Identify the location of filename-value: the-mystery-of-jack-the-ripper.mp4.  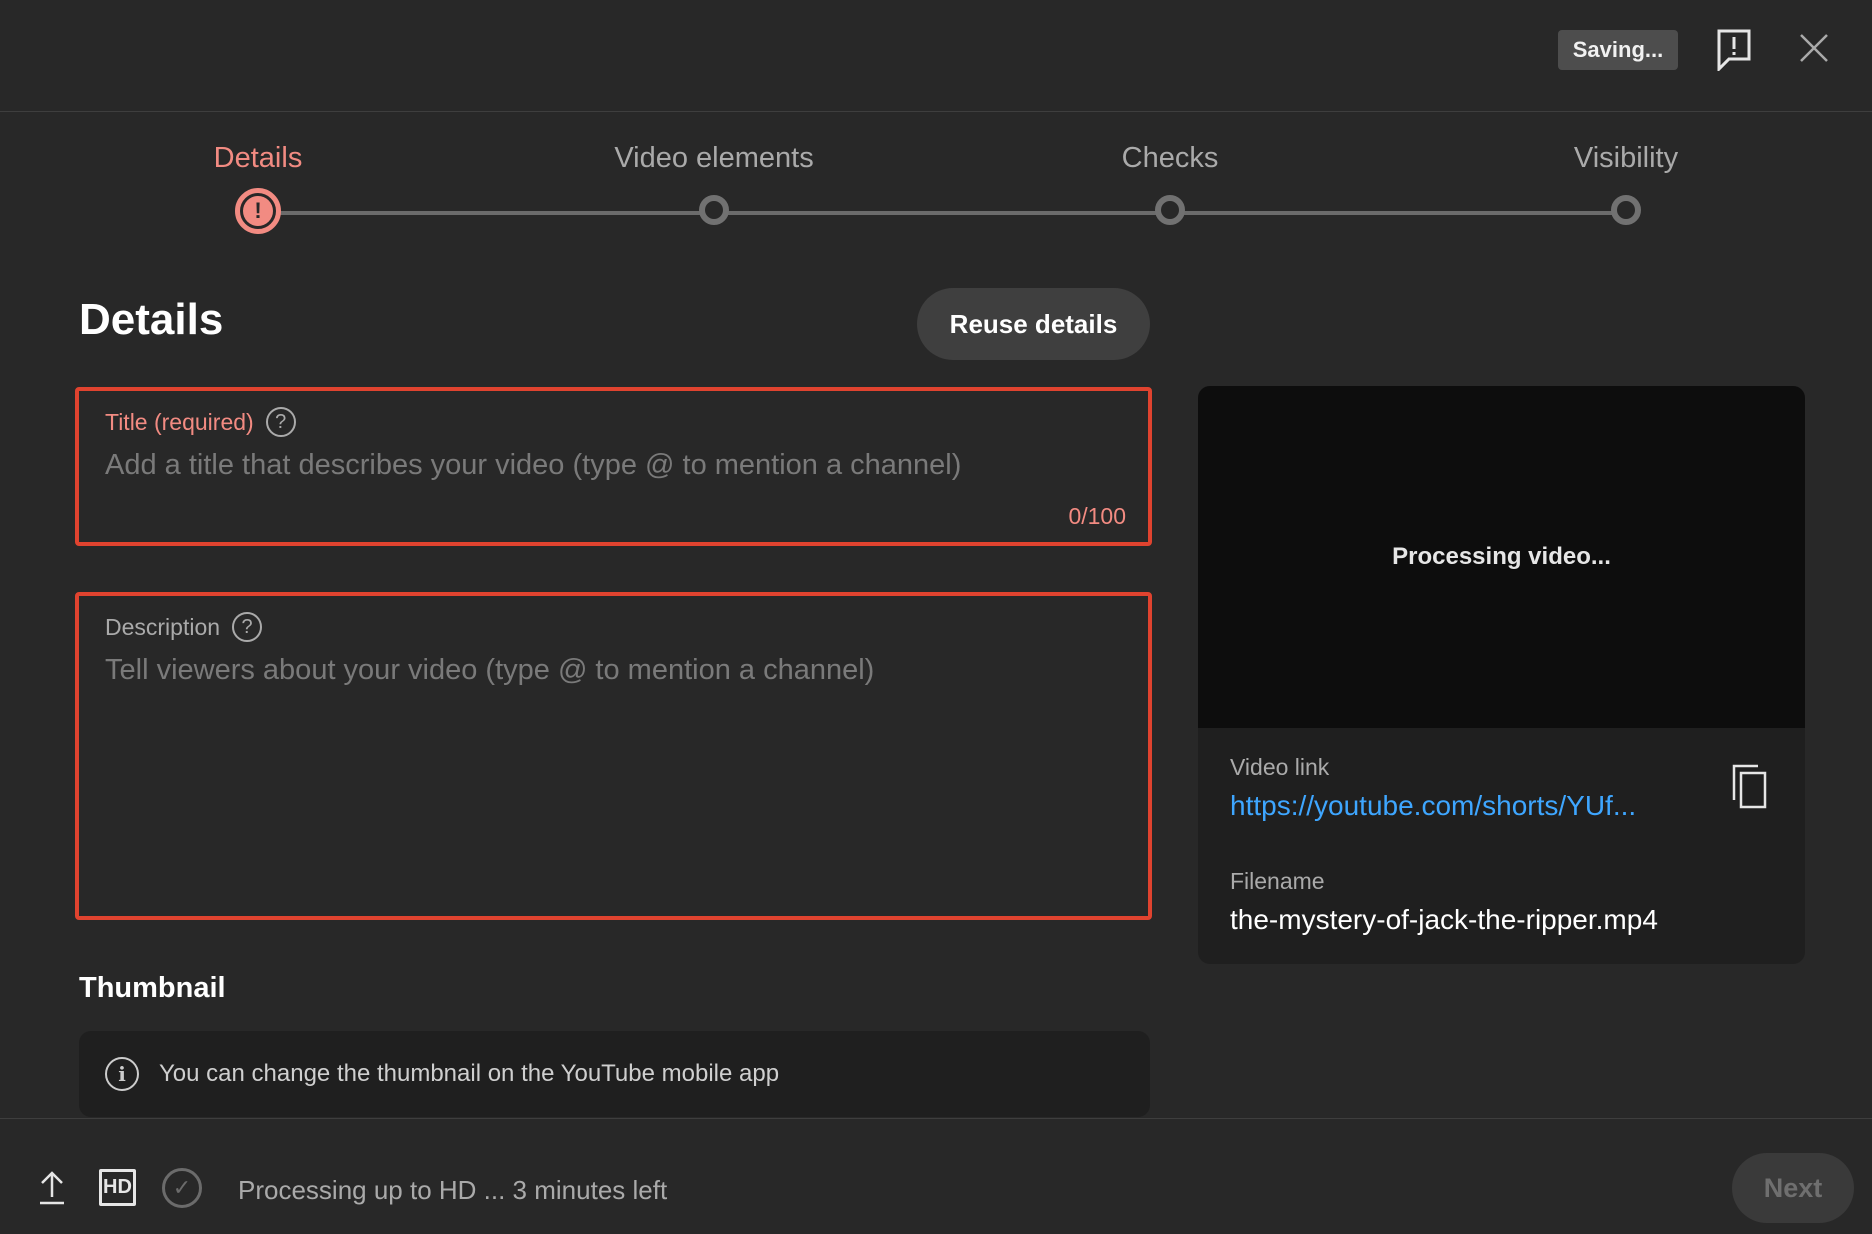
(1444, 919).